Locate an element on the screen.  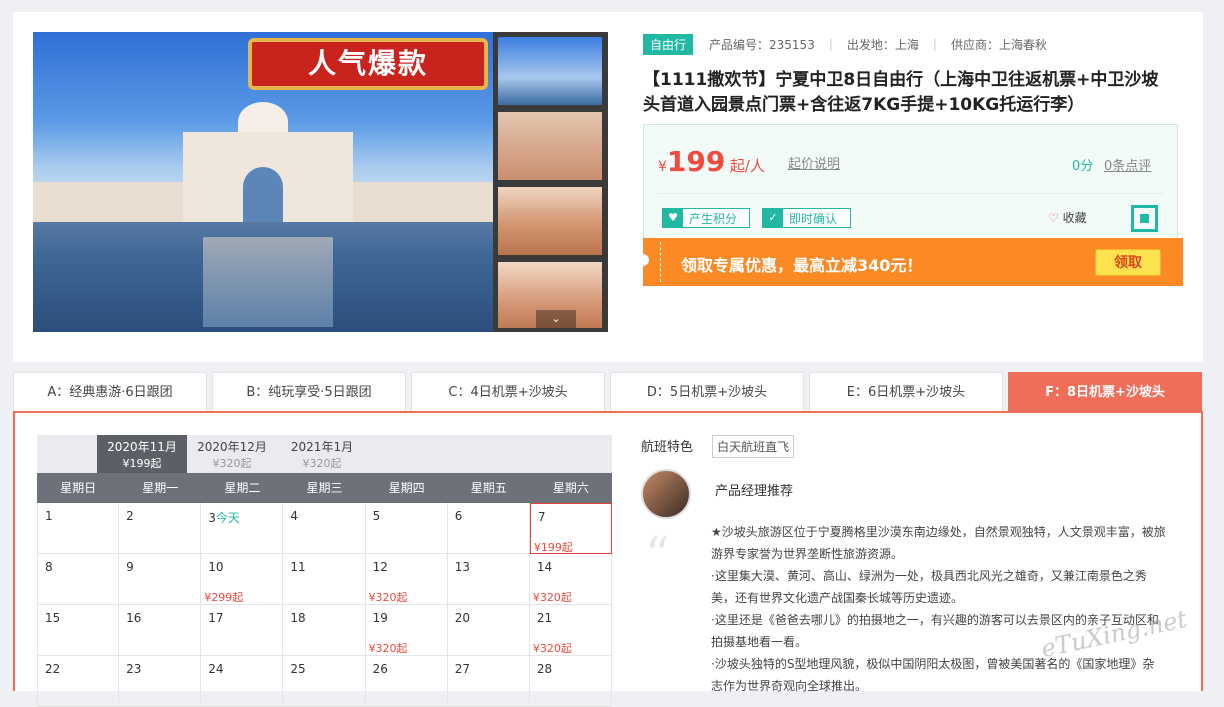
water-reflection is located at coordinates (268, 282).